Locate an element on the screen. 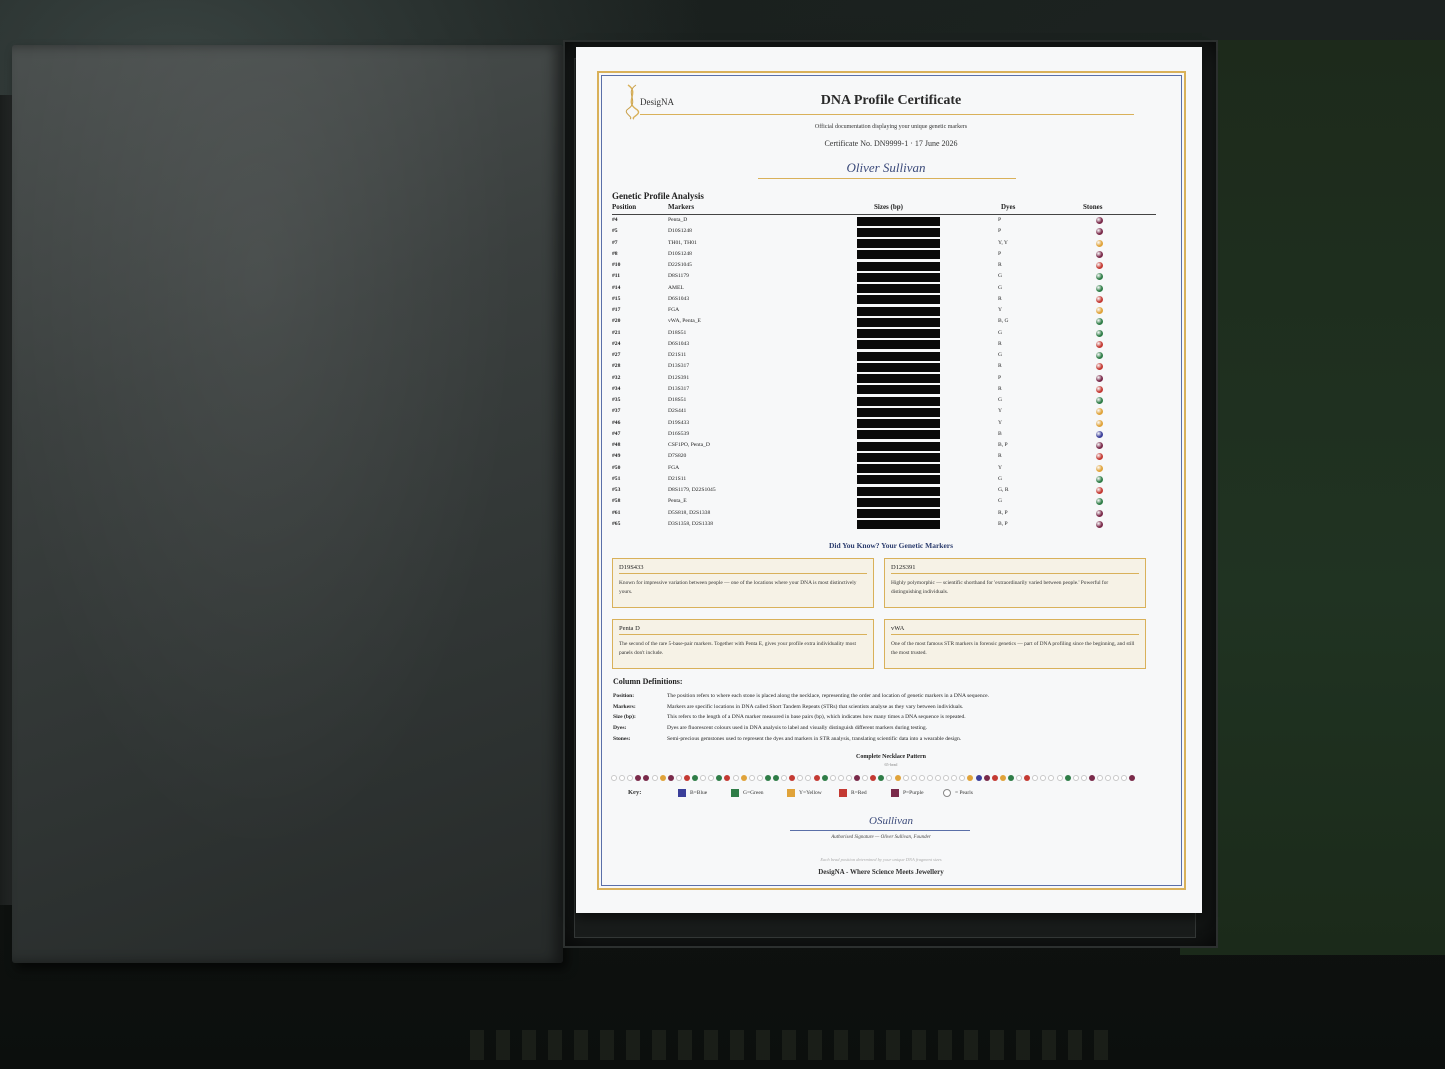  table-row: #34 D13S317 R is located at coordinates (884, 390).